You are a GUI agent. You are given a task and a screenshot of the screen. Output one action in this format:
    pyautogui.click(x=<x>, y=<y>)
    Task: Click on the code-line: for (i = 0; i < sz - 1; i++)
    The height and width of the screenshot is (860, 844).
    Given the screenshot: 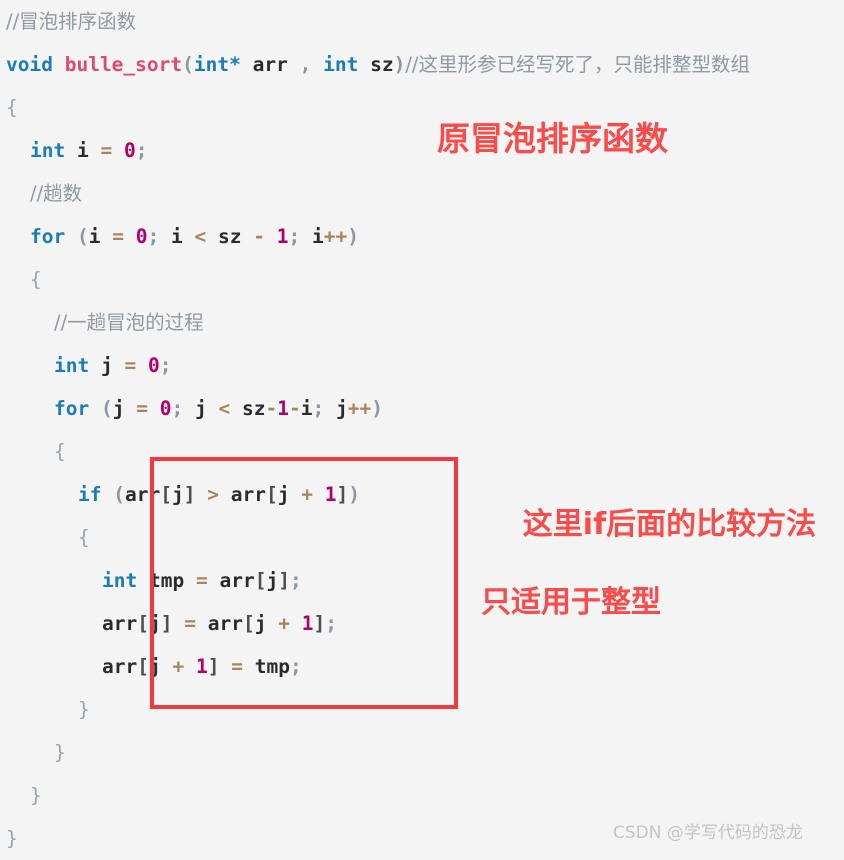 What is the action you would take?
    pyautogui.click(x=422, y=236)
    